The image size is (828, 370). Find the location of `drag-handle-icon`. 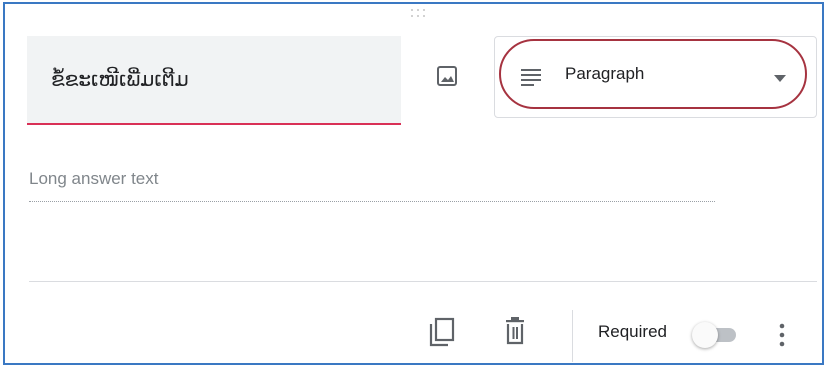

drag-handle-icon is located at coordinates (419, 14).